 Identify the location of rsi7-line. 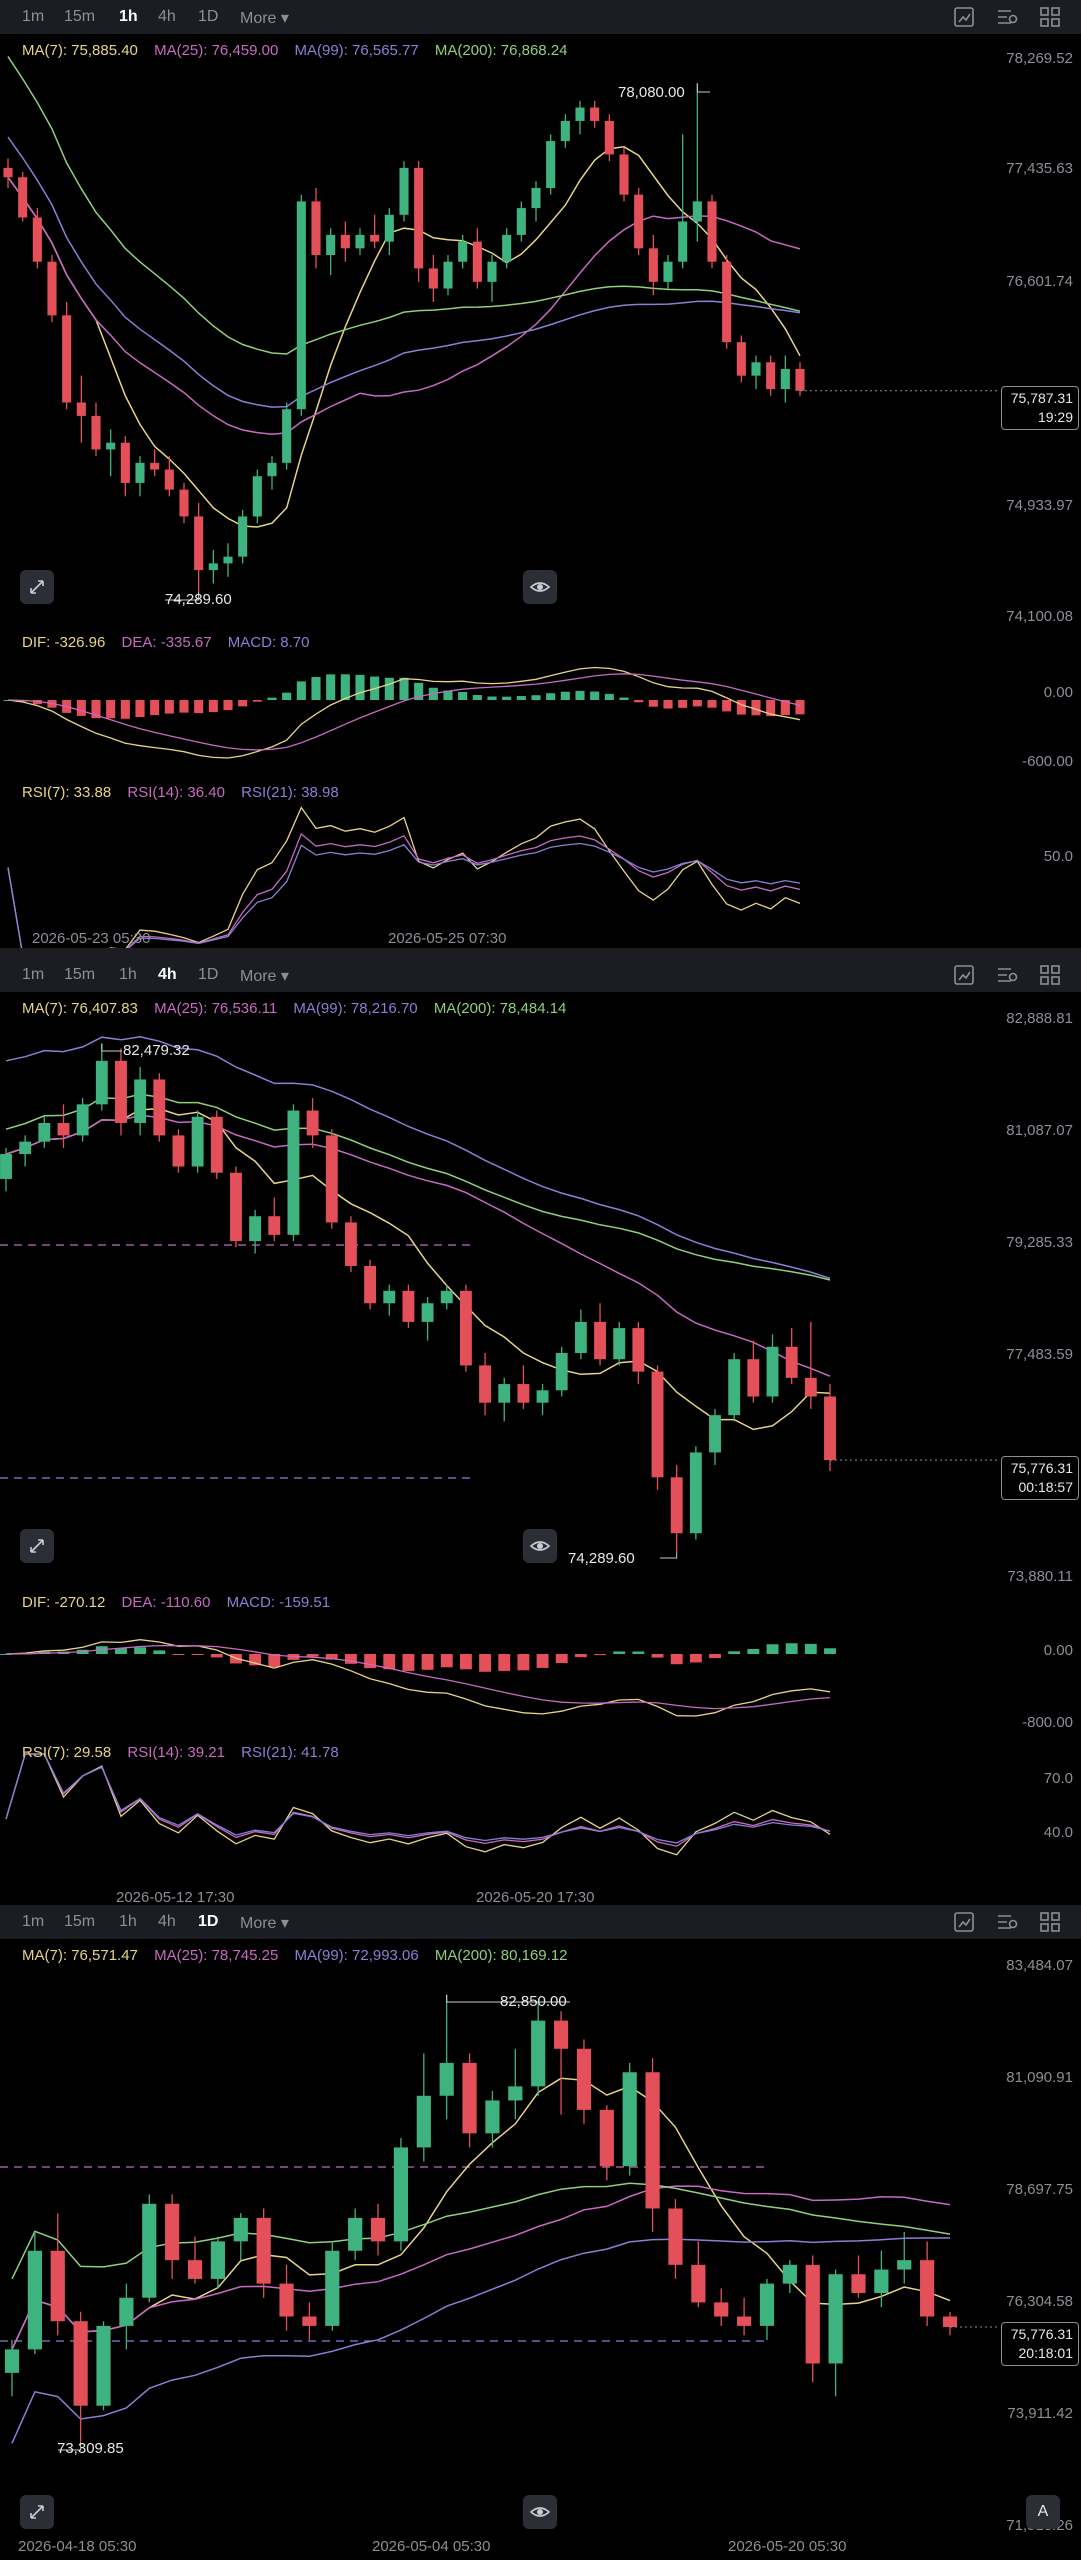
(404, 877).